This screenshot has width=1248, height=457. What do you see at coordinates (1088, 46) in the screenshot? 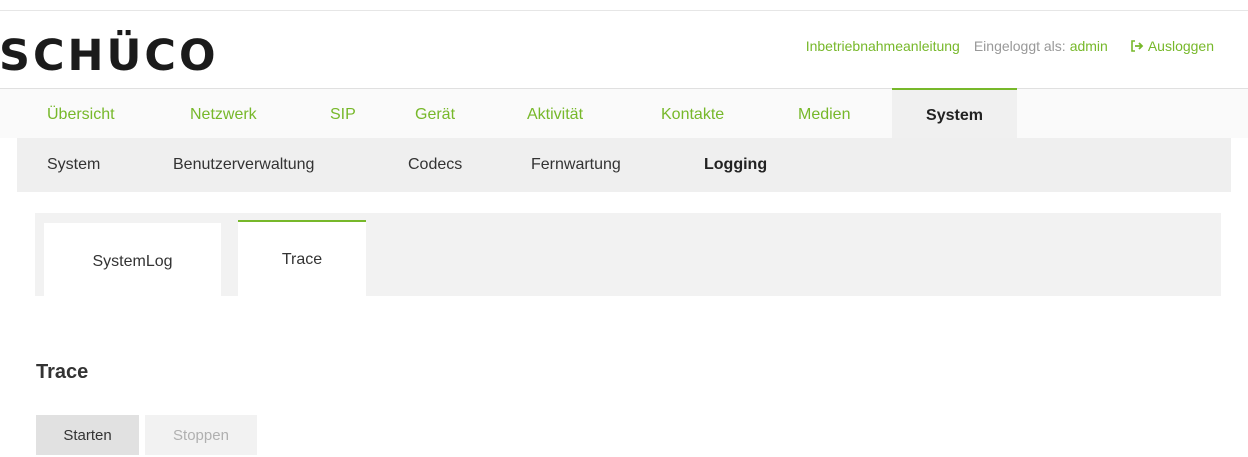
I see `username: admin` at bounding box center [1088, 46].